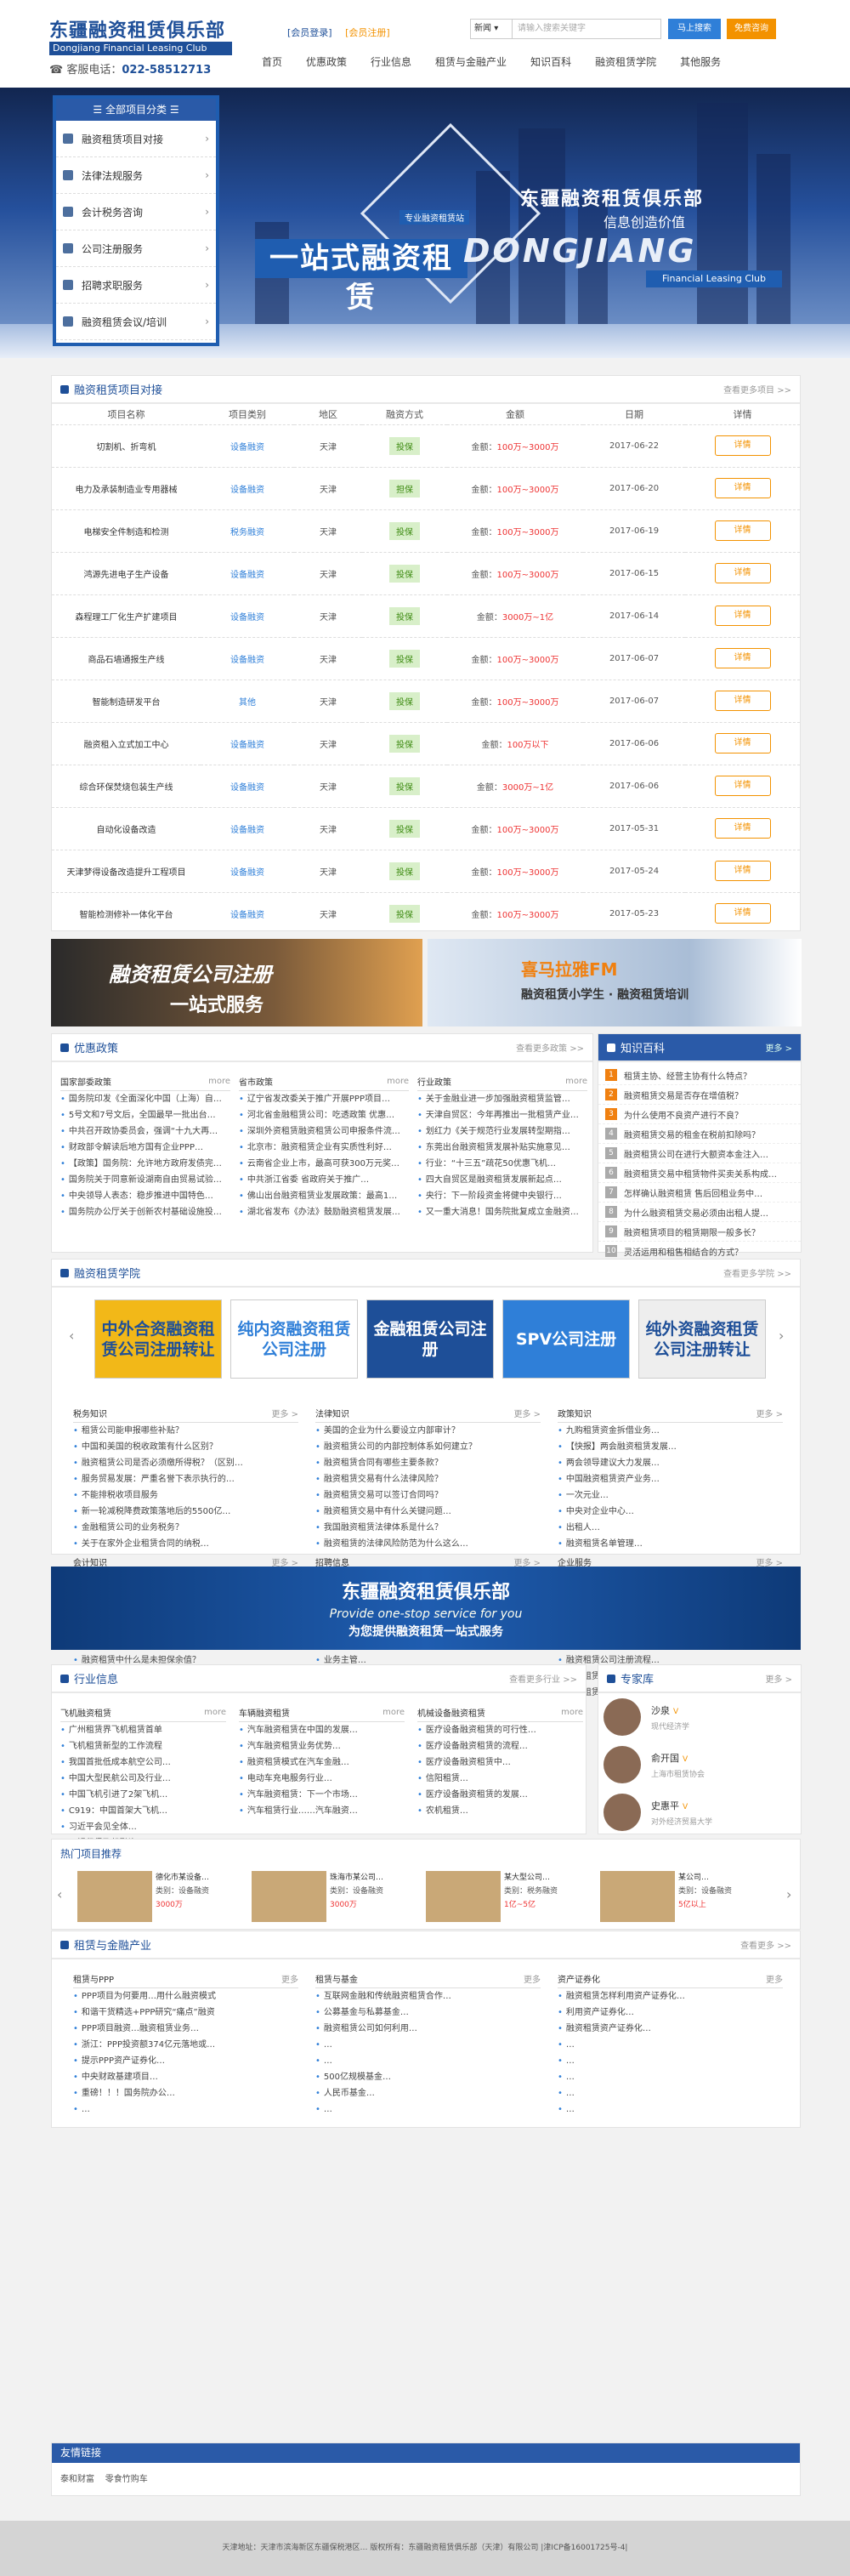 This screenshot has height=2576, width=850. I want to click on academy-tile: 纯内资融资租赁公司注册, so click(294, 1339).